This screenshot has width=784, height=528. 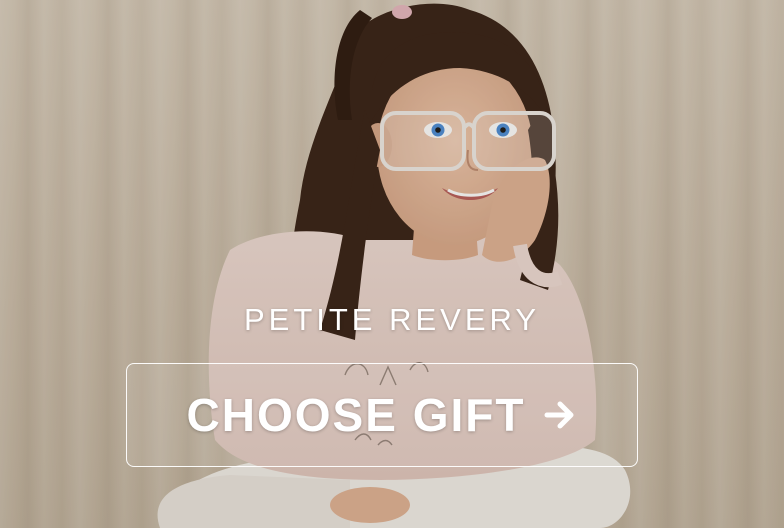 I want to click on arrow-right-icon, so click(x=559, y=415).